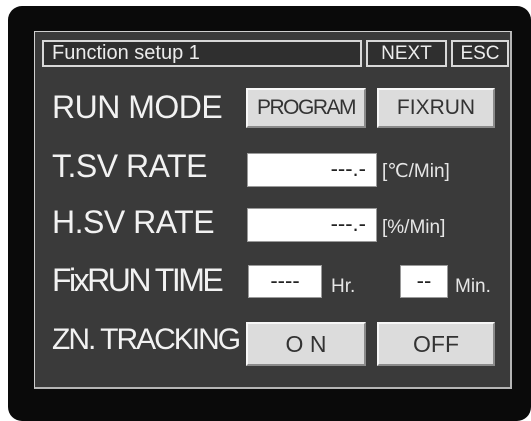 Image resolution: width=531 pixels, height=421 pixels. What do you see at coordinates (312, 225) in the screenshot?
I see `hsv-rate-input: ---.-` at bounding box center [312, 225].